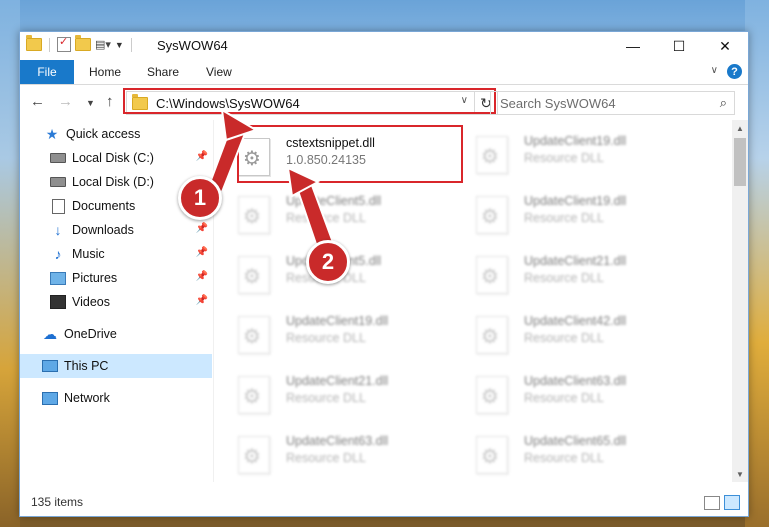  What do you see at coordinates (90, 103) in the screenshot?
I see `recent-locations-icon: ▼` at bounding box center [90, 103].